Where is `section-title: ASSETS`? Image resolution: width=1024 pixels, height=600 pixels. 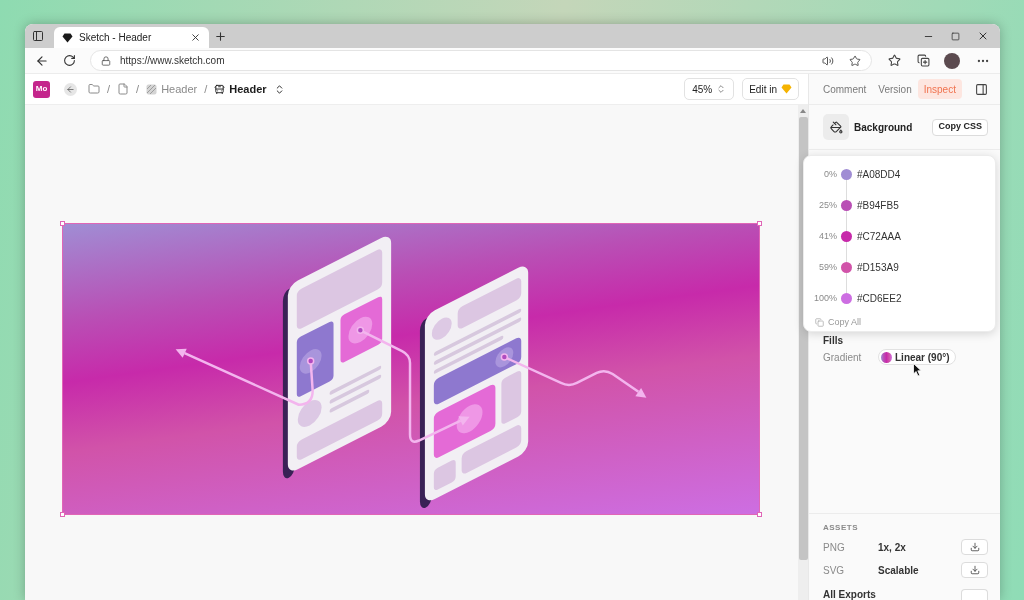 section-title: ASSETS is located at coordinates (841, 528).